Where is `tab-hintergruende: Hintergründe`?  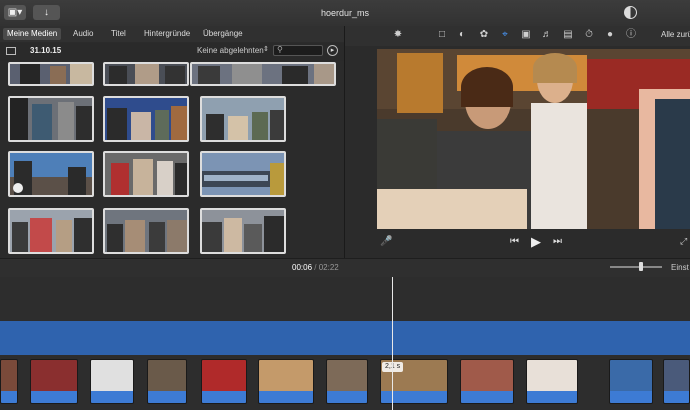 tab-hintergruende: Hintergründe is located at coordinates (167, 34).